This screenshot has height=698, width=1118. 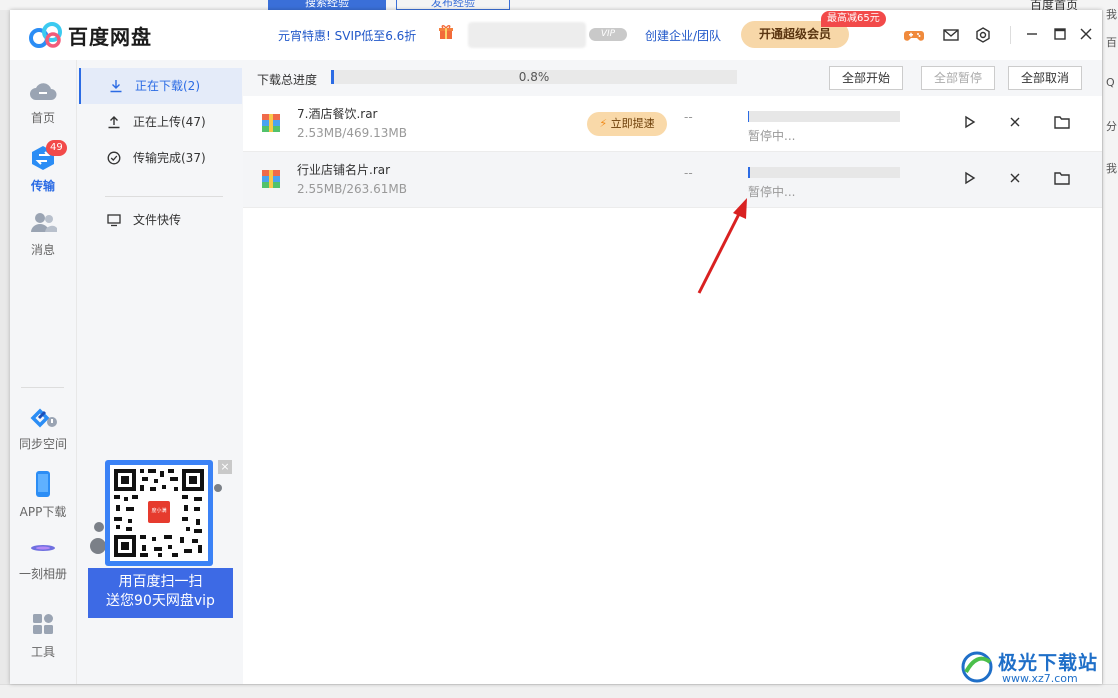 I want to click on qr-code-frame: 度小满, so click(x=159, y=513).